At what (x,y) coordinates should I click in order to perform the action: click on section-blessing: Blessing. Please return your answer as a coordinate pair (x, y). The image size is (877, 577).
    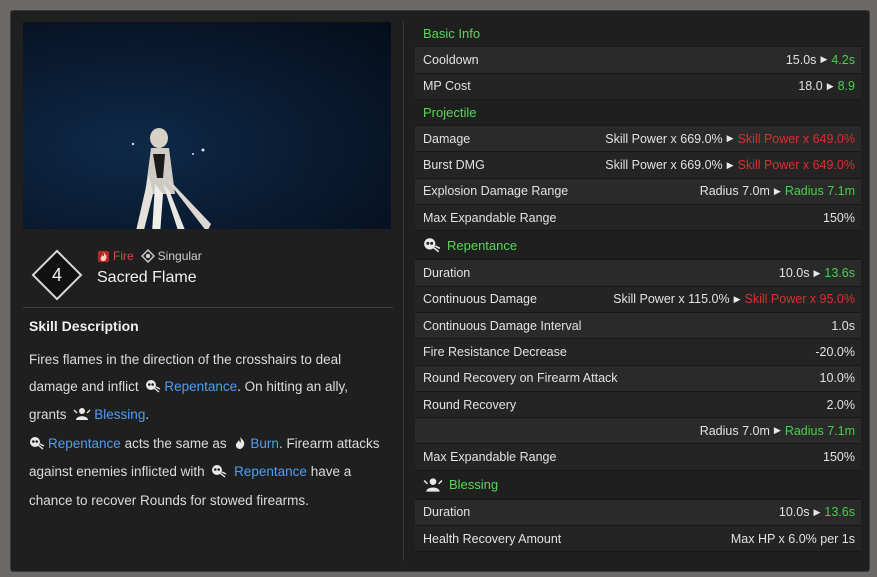
    Looking at the image, I should click on (638, 485).